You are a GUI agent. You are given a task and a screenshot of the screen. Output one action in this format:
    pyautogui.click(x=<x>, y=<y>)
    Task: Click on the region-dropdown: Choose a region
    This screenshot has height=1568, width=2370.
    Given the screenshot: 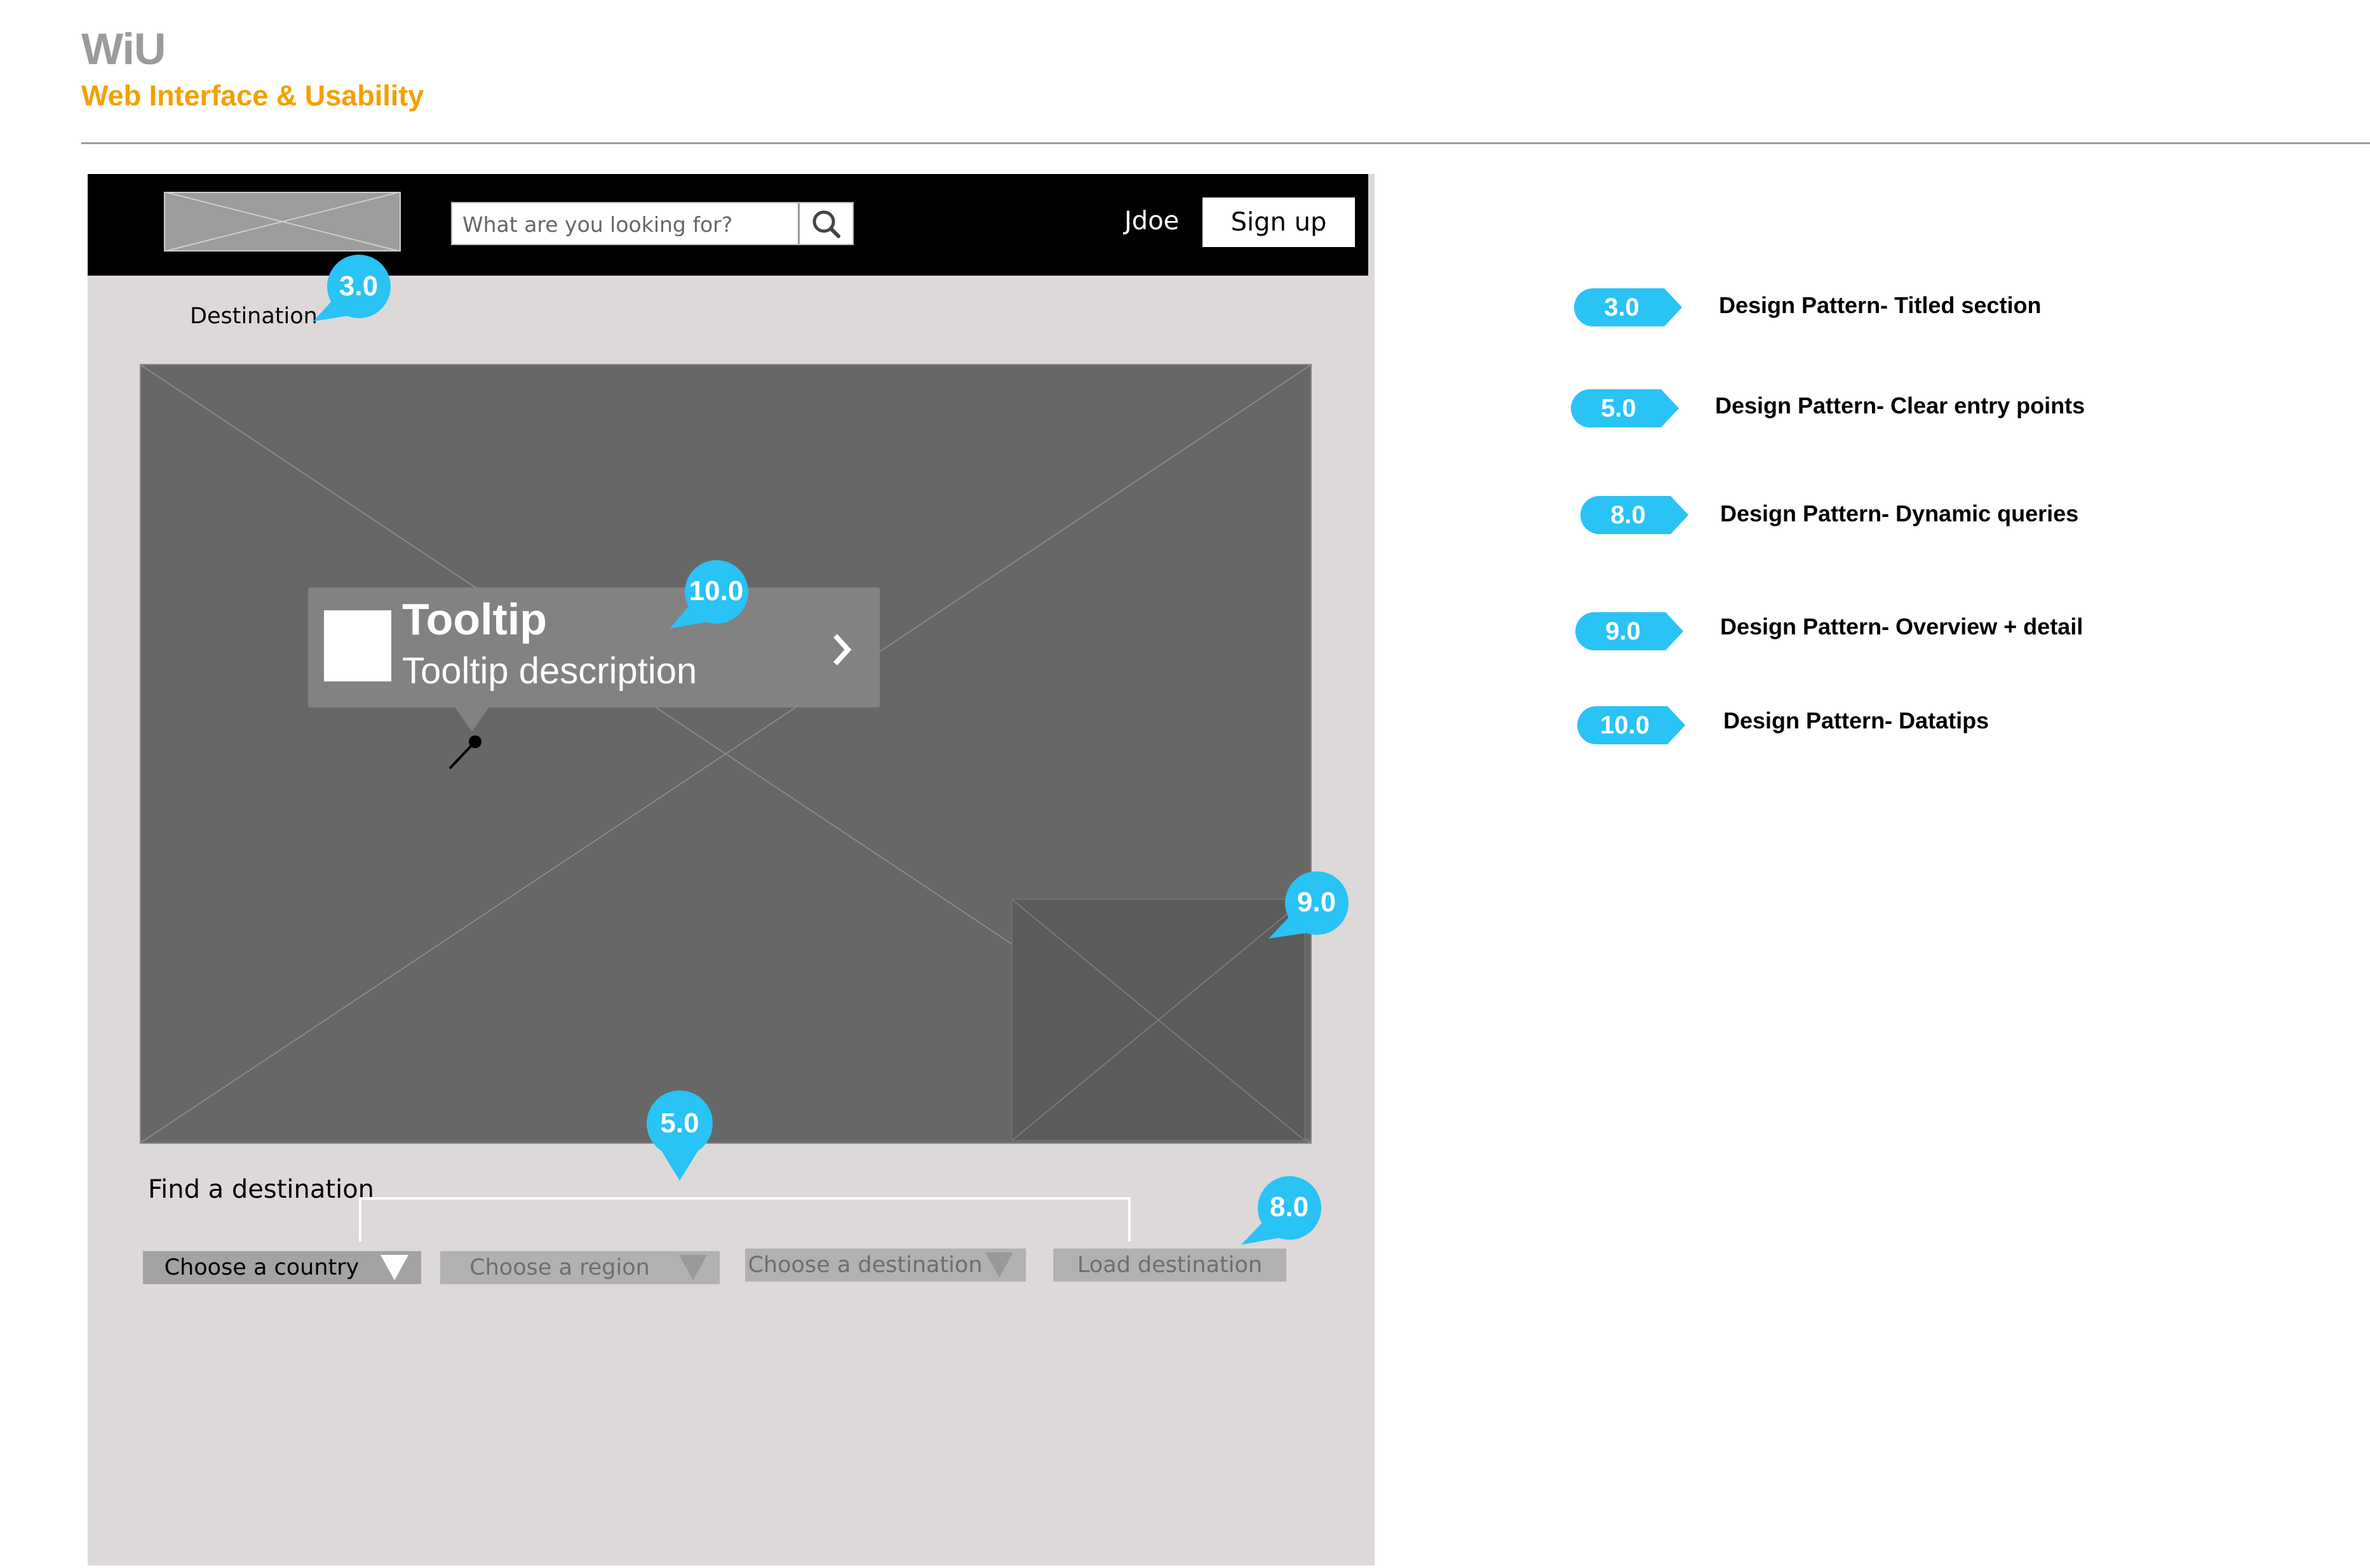 What is the action you would take?
    pyautogui.click(x=580, y=1267)
    